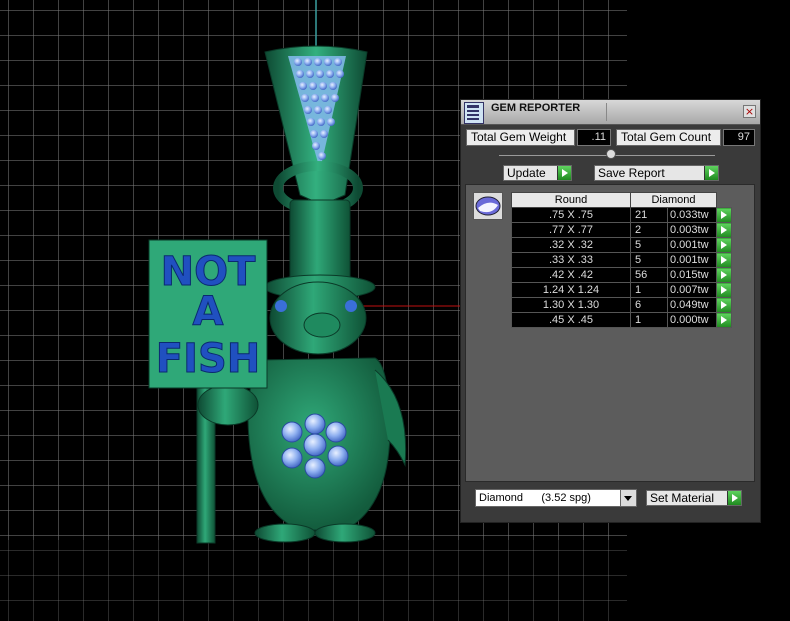  I want to click on slider-knob, so click(611, 154).